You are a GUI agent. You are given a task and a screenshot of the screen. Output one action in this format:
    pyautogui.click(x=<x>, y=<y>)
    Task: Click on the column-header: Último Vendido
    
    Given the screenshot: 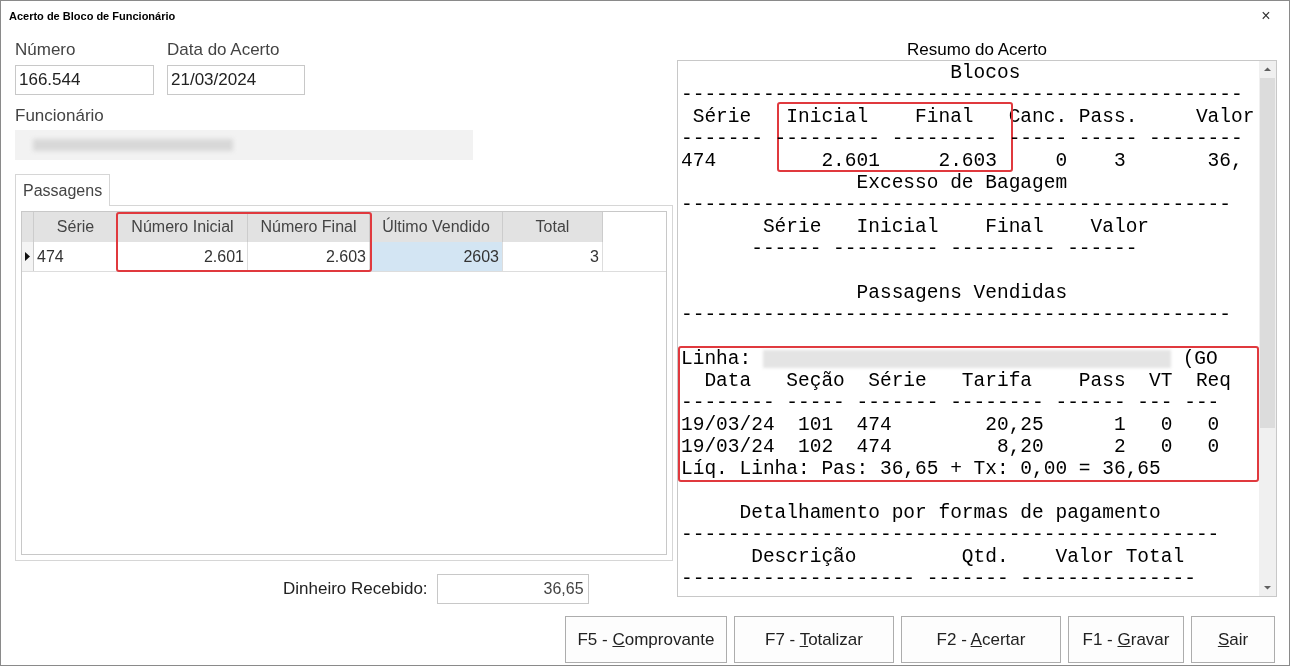 What is the action you would take?
    pyautogui.click(x=436, y=227)
    